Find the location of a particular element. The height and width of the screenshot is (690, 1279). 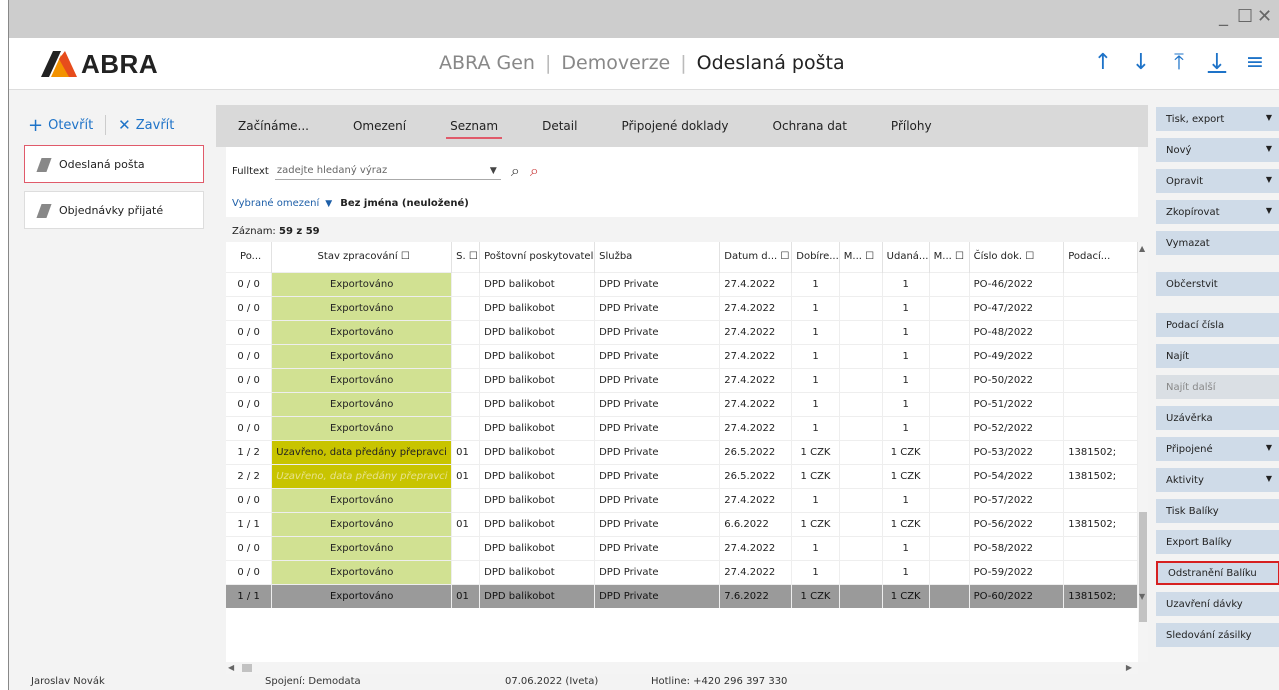

tab-ochrana-dat: Ochrana dat is located at coordinates (810, 126).